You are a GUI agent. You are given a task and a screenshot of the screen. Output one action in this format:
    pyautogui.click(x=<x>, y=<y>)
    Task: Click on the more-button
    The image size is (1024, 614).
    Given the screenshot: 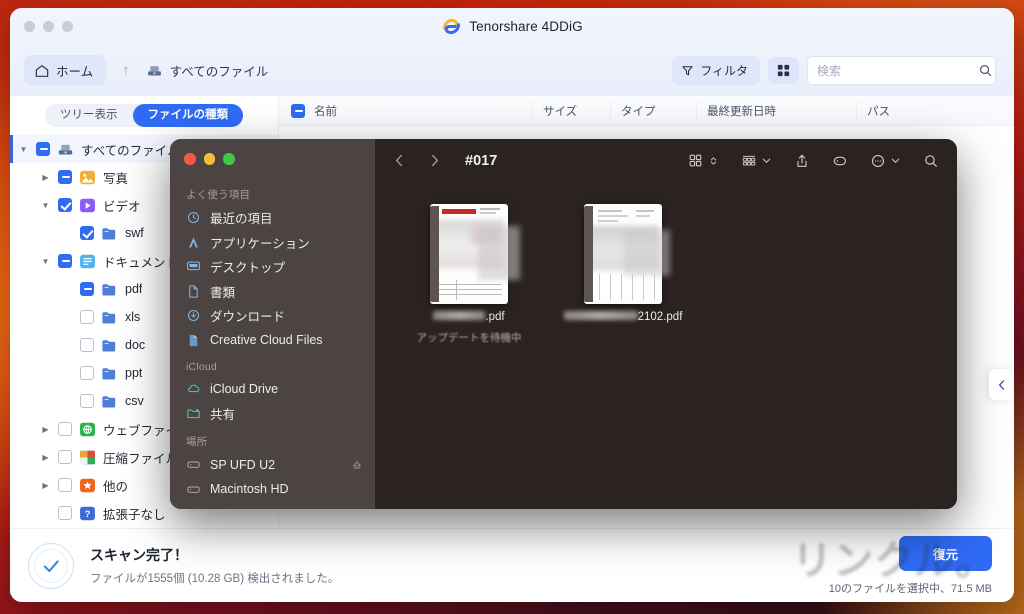 What is the action you would take?
    pyautogui.click(x=885, y=161)
    